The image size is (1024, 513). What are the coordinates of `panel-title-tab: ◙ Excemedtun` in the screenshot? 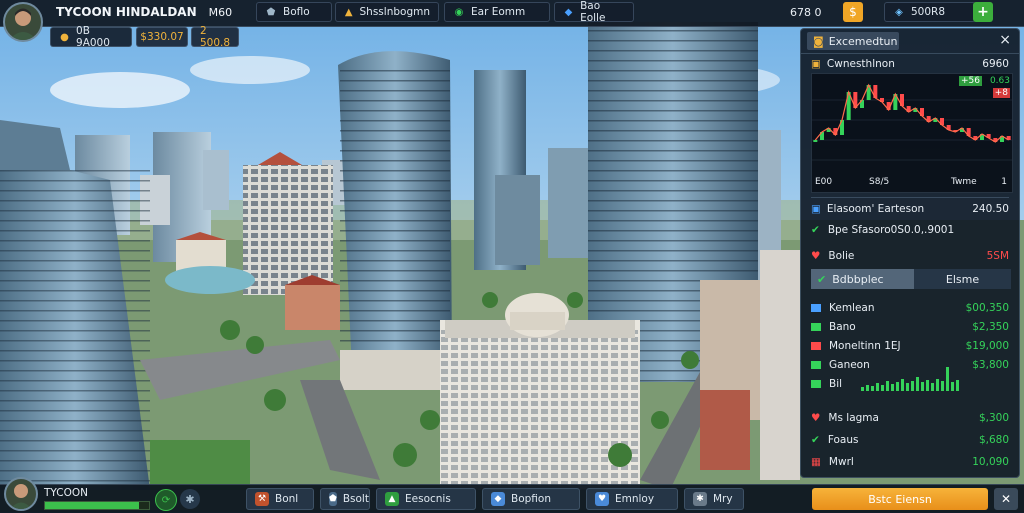 It's located at (853, 41).